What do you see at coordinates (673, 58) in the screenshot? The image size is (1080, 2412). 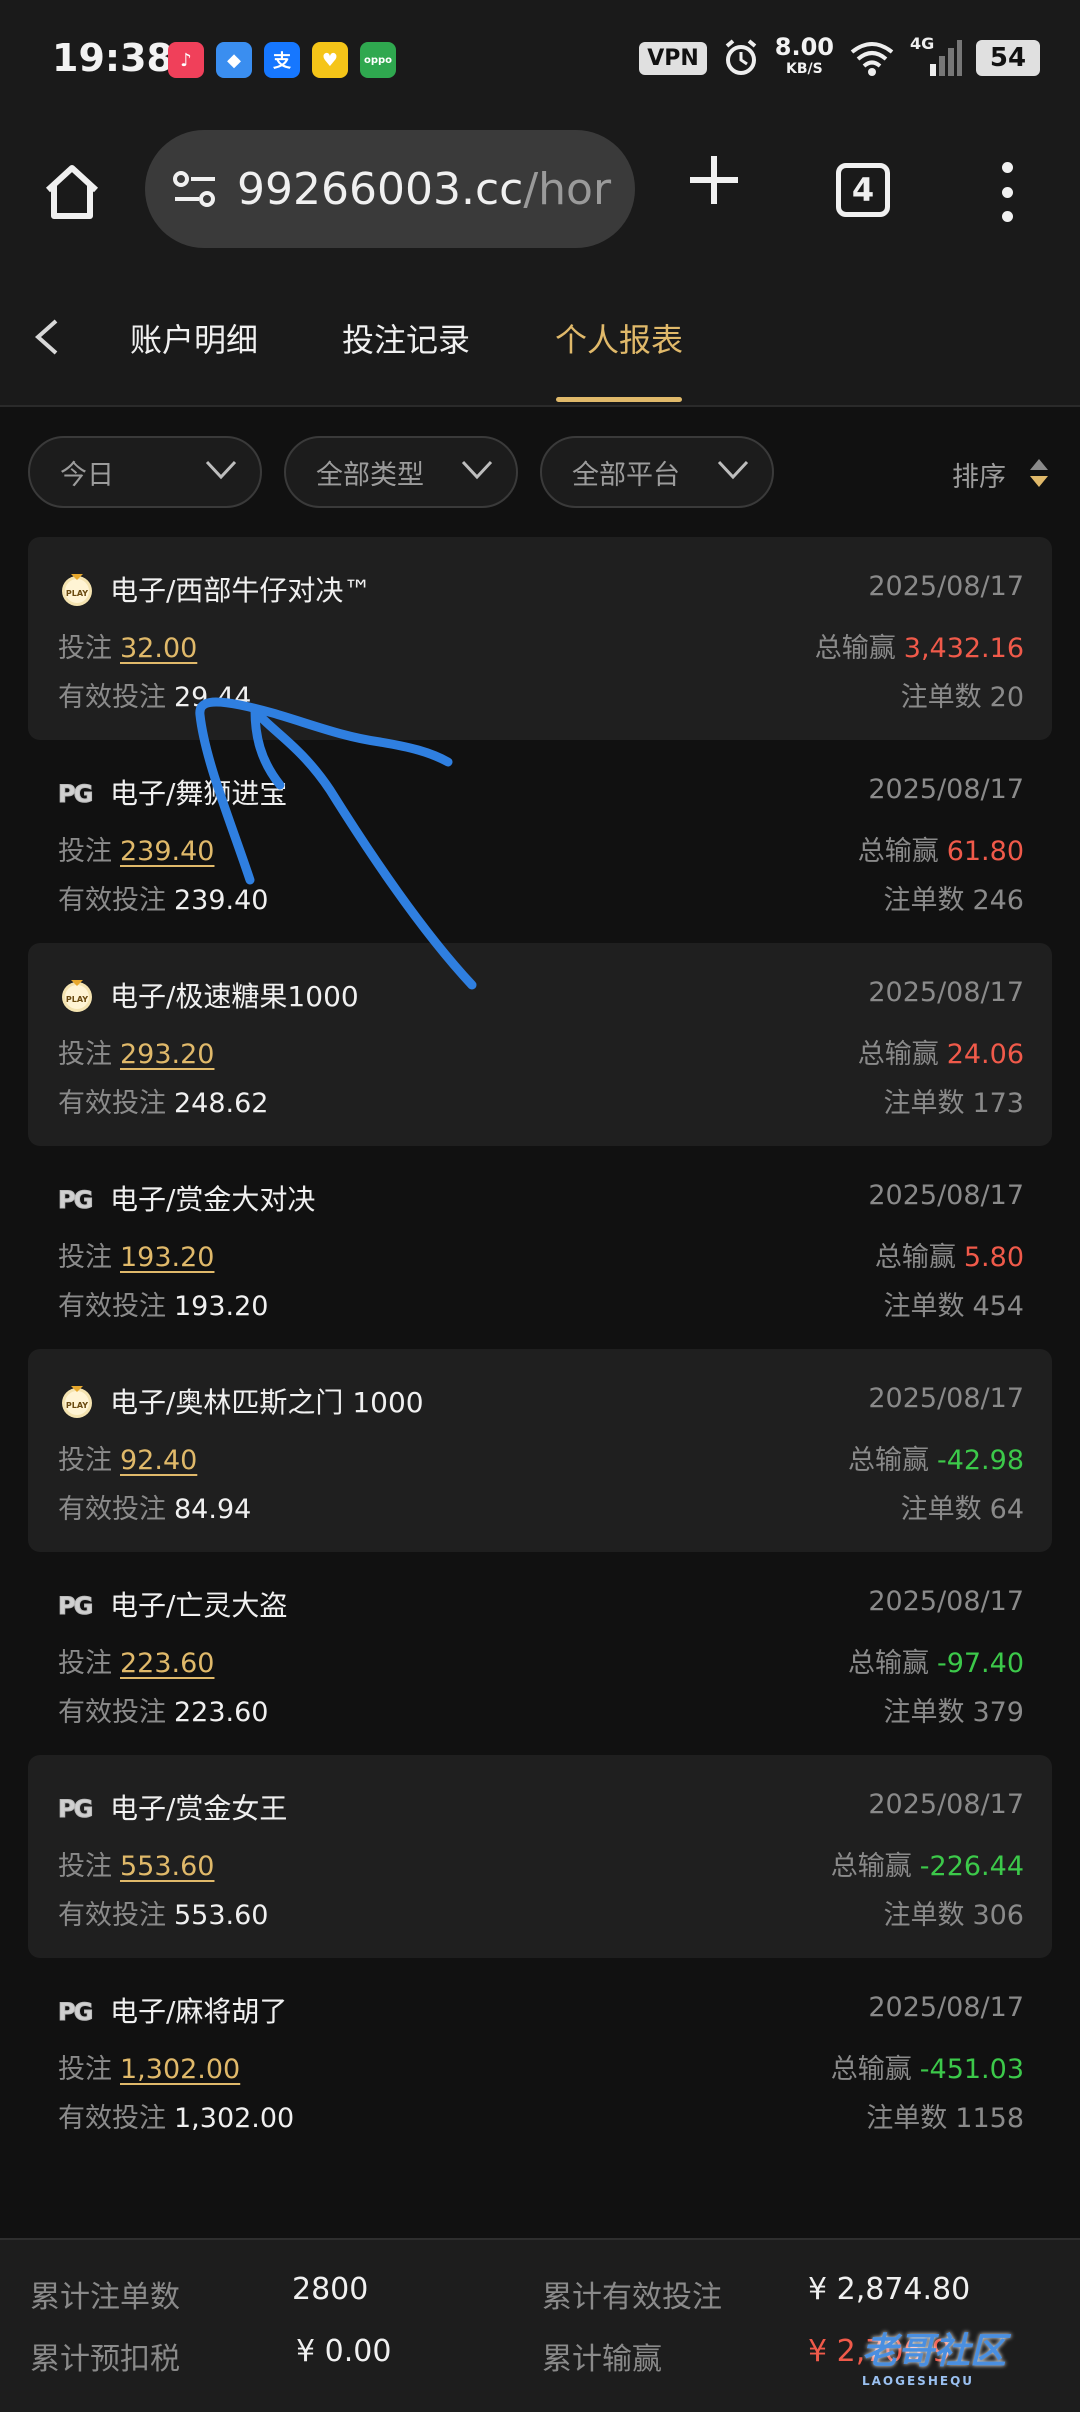 I see `vpn-badge: VPN` at bounding box center [673, 58].